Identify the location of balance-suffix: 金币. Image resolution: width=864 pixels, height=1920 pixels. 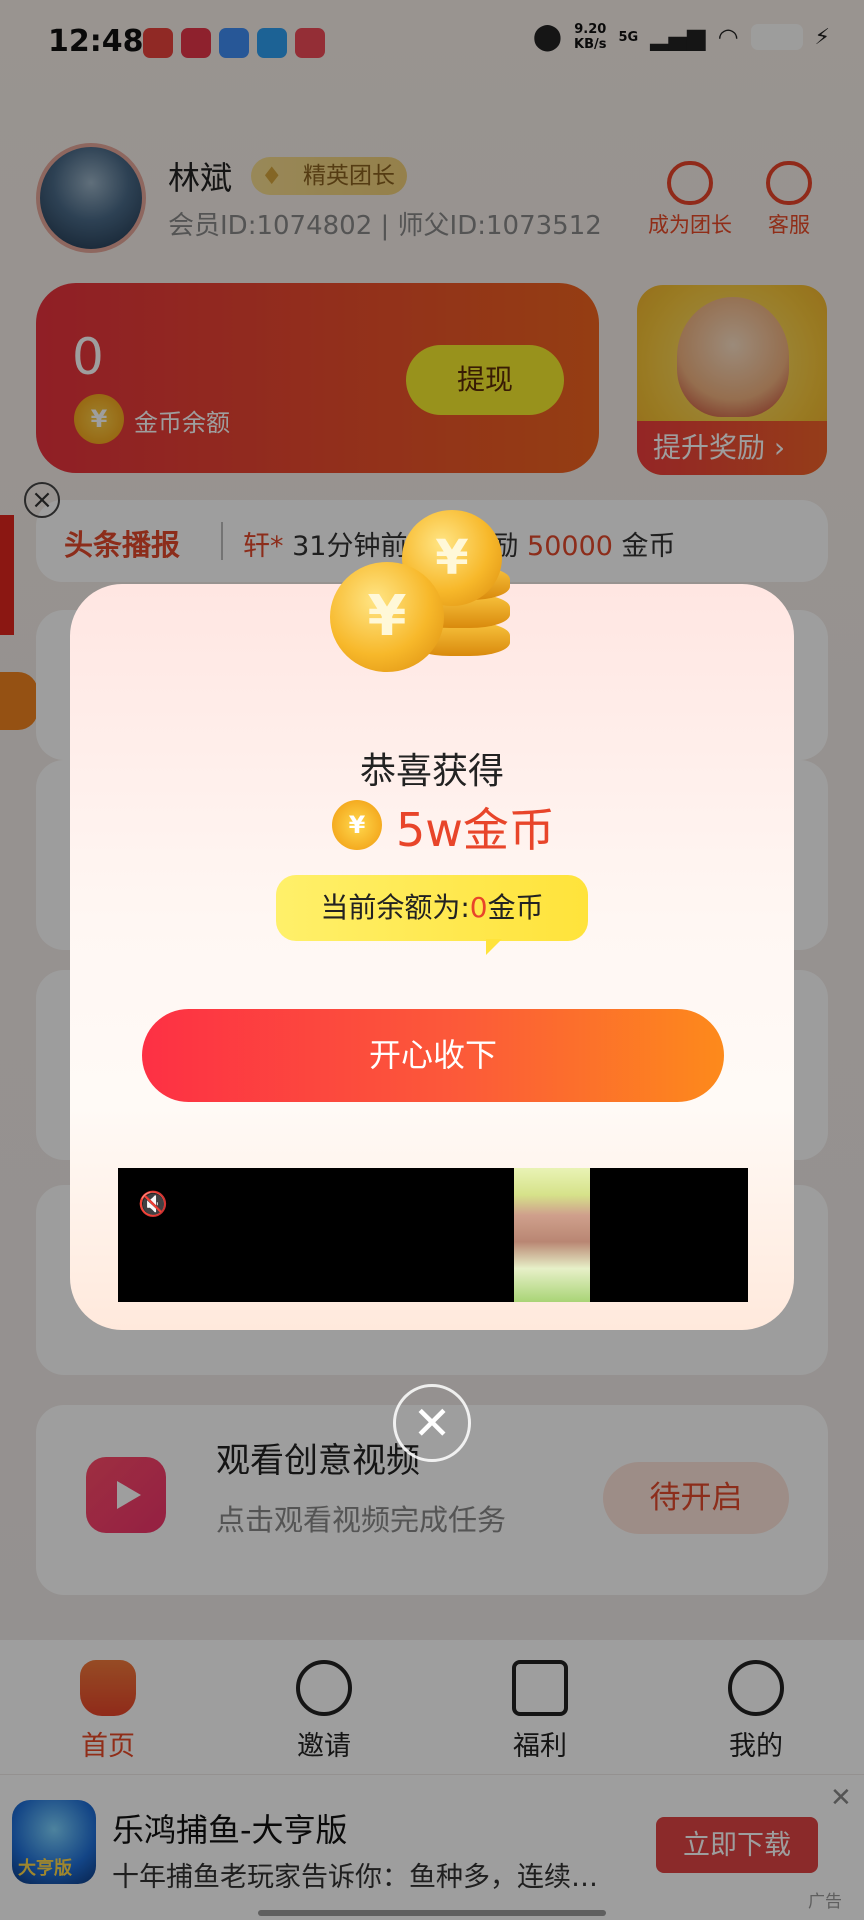
(515, 907).